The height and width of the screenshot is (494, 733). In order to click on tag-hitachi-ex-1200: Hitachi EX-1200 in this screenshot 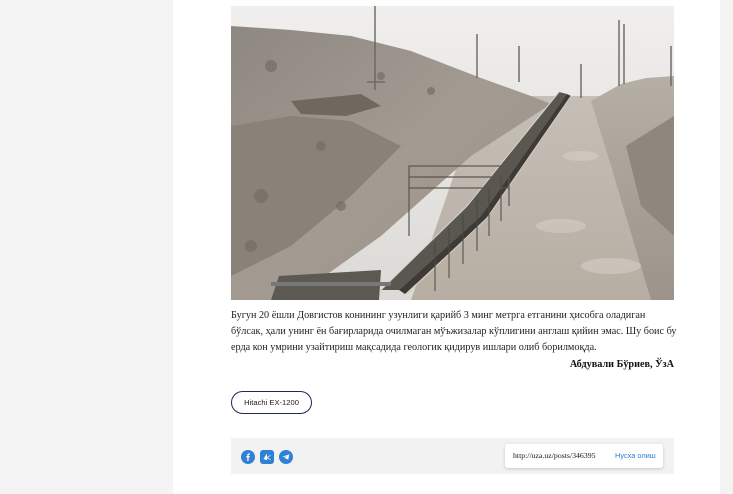, I will do `click(271, 402)`.